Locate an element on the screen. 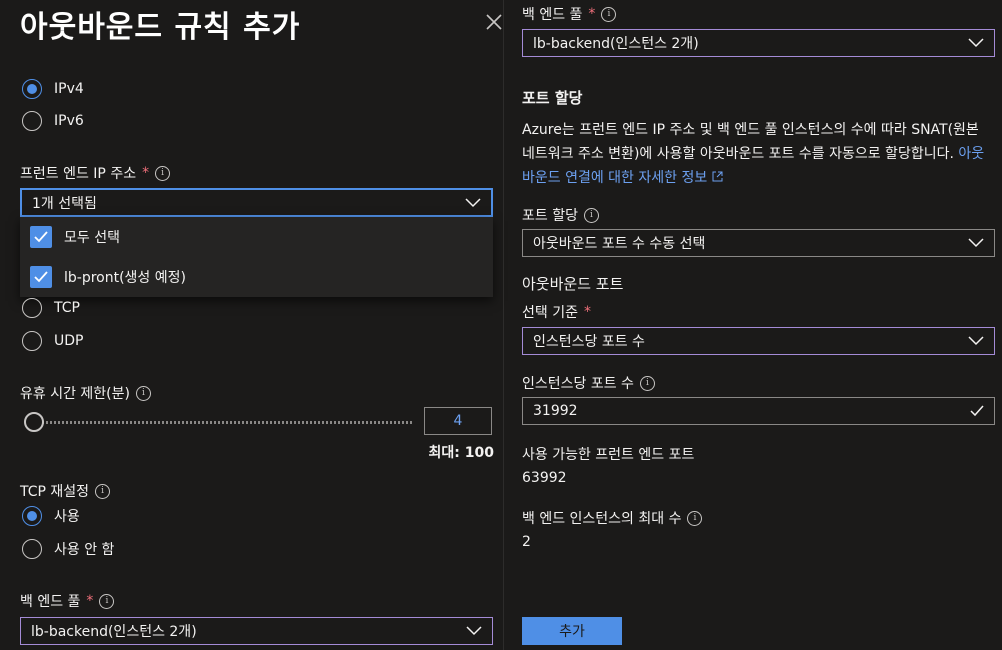 Image resolution: width=1002 pixels, height=650 pixels. outbound-ports-header: 아웃바운드 포트 is located at coordinates (573, 284).